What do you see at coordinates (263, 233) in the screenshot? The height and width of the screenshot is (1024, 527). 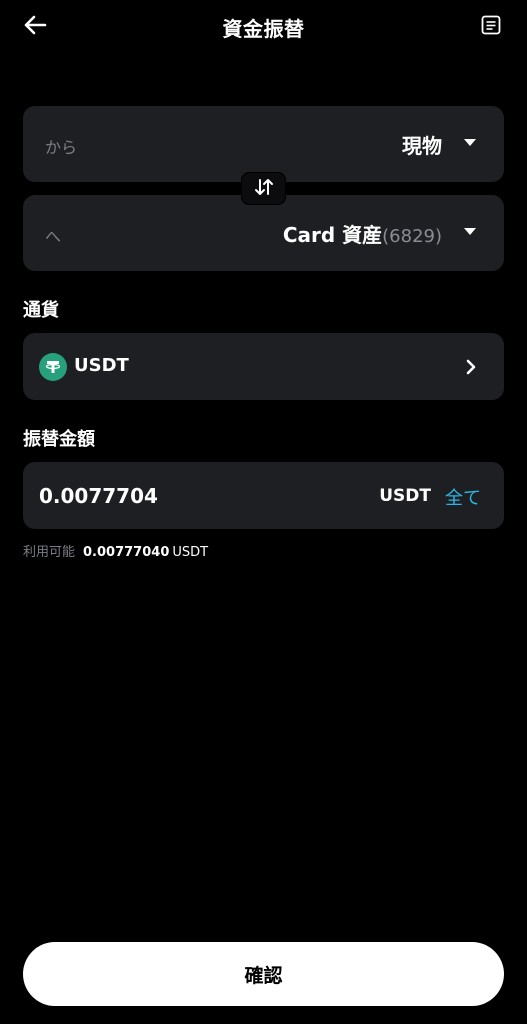 I see `to-account-selector: へ Card 資産(6829)` at bounding box center [263, 233].